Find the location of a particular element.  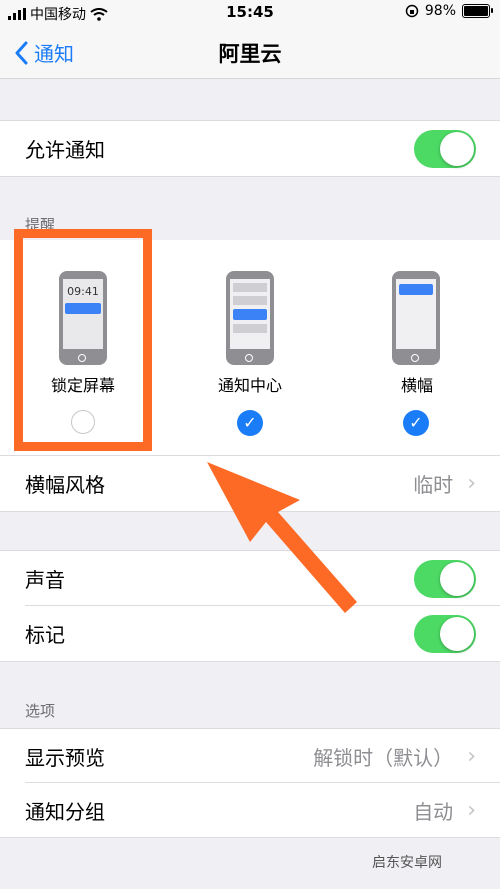

notification-grouping-label: 通知分组 is located at coordinates (65, 811).